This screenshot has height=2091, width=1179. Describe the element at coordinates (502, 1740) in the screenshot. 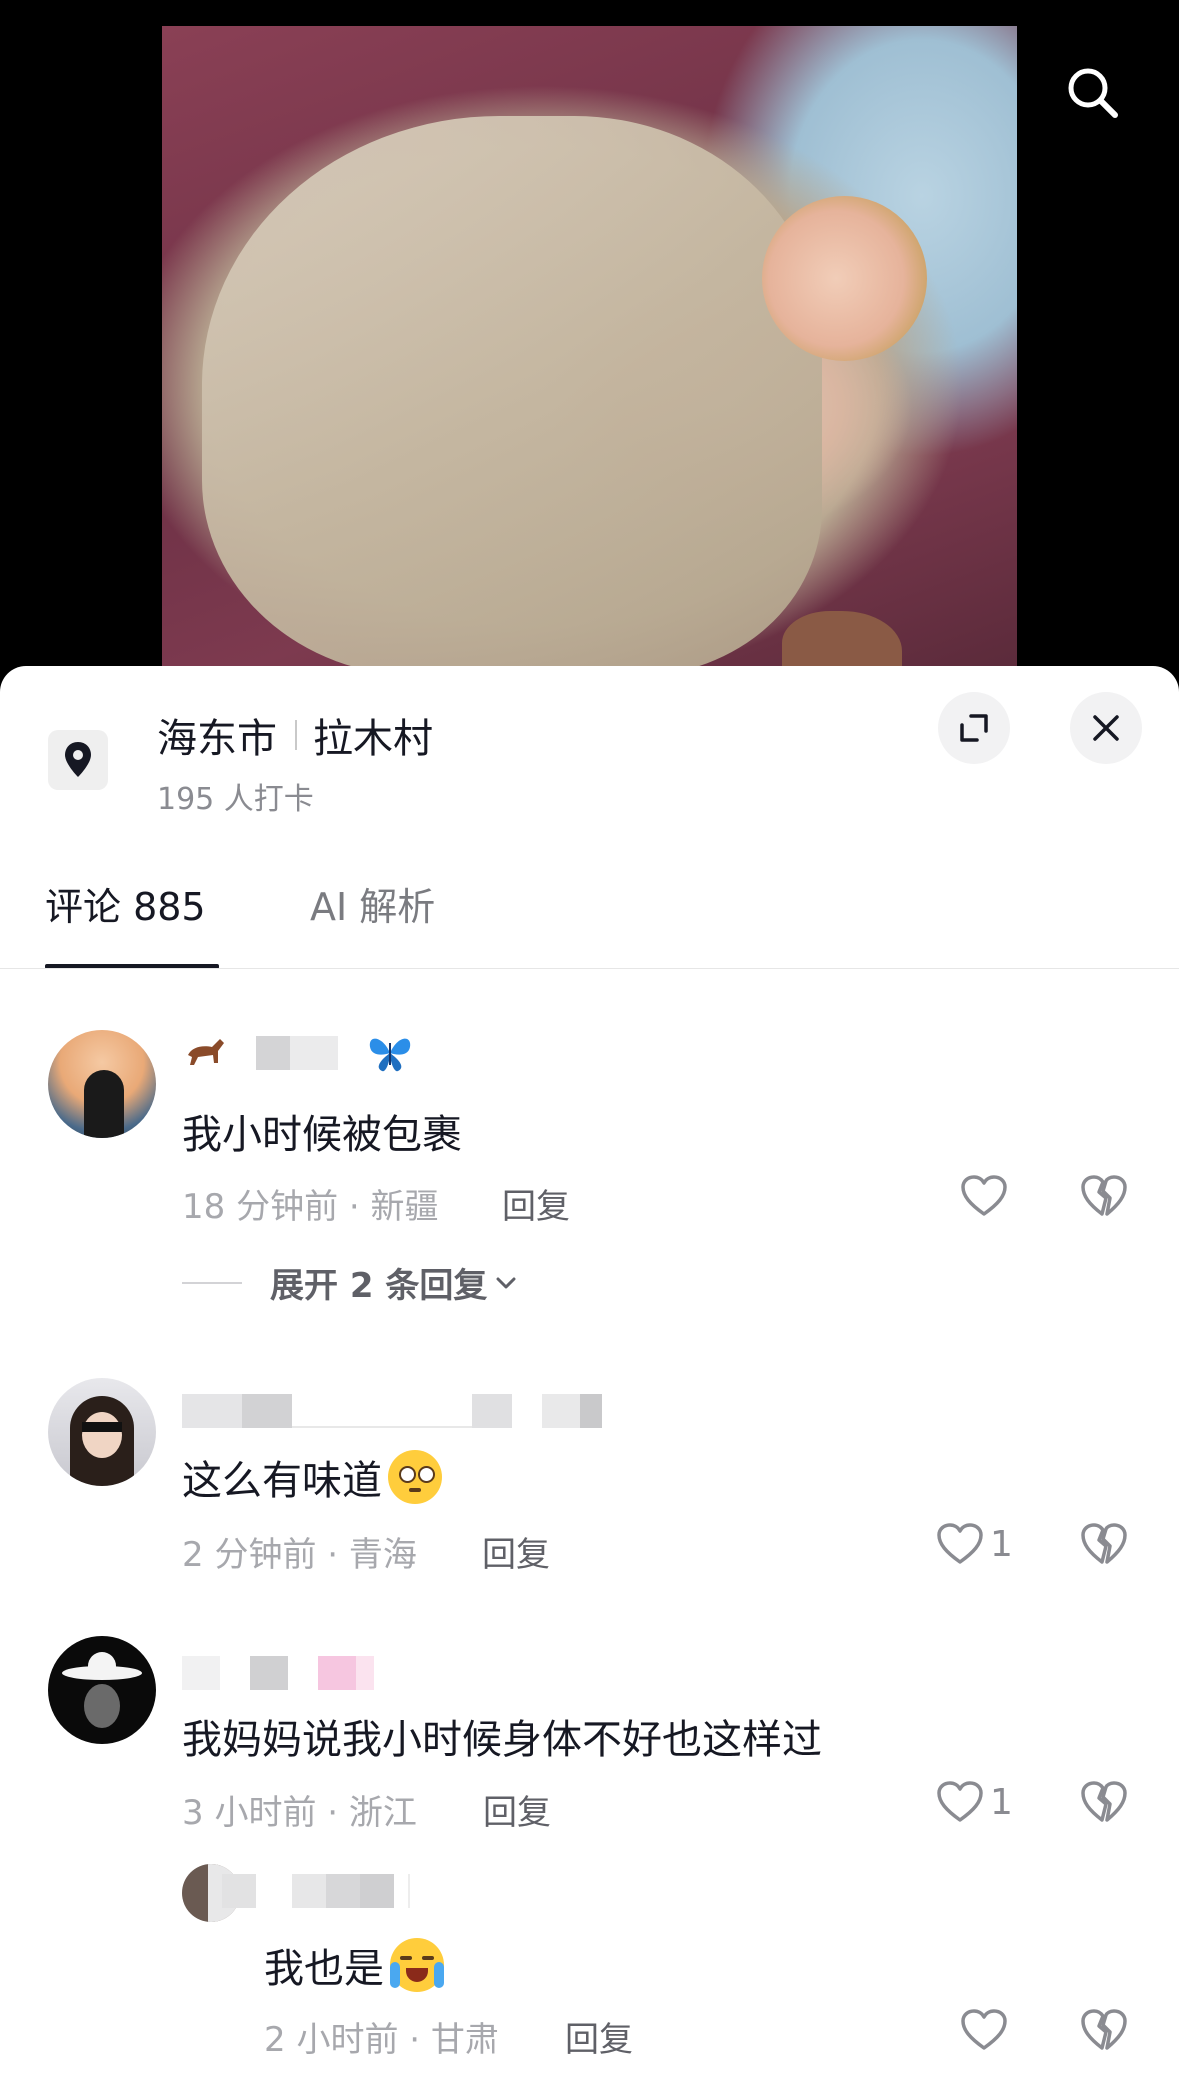

I see `comment-text: 我妈妈说我小时候身体不好也这样过` at that location.